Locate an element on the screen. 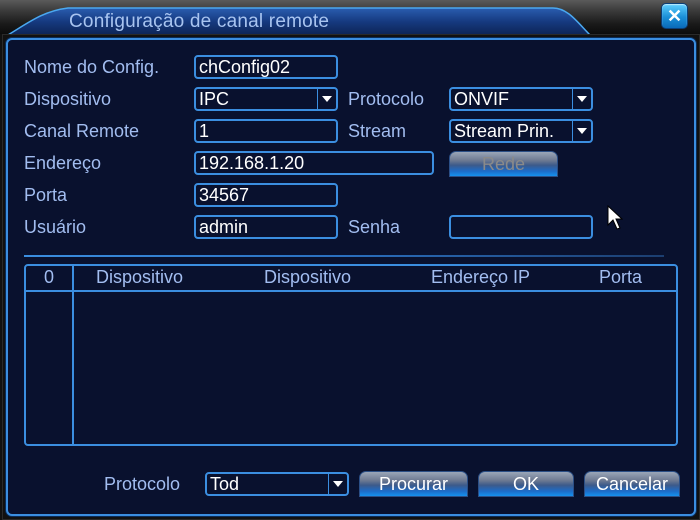  device-dropdown-arrow is located at coordinates (326, 99).